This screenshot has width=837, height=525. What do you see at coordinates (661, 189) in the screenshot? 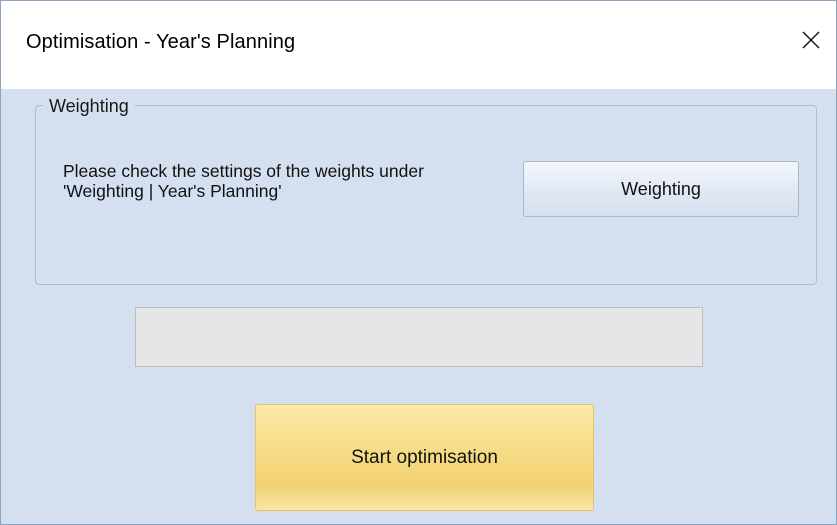
I see `weighting-button: Weighting` at bounding box center [661, 189].